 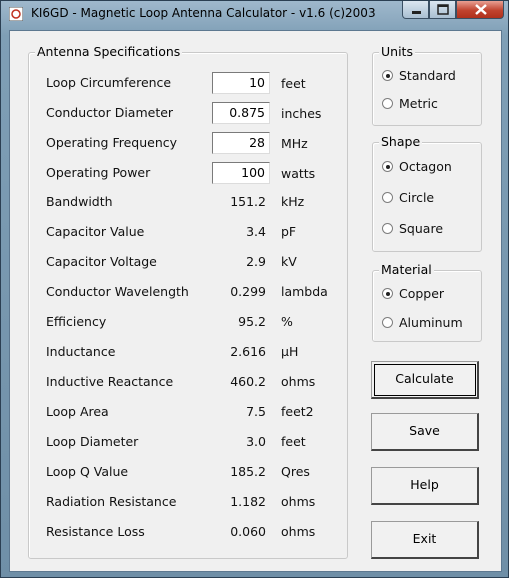 What do you see at coordinates (77, 411) in the screenshot?
I see `loop-area-label: Loop Area` at bounding box center [77, 411].